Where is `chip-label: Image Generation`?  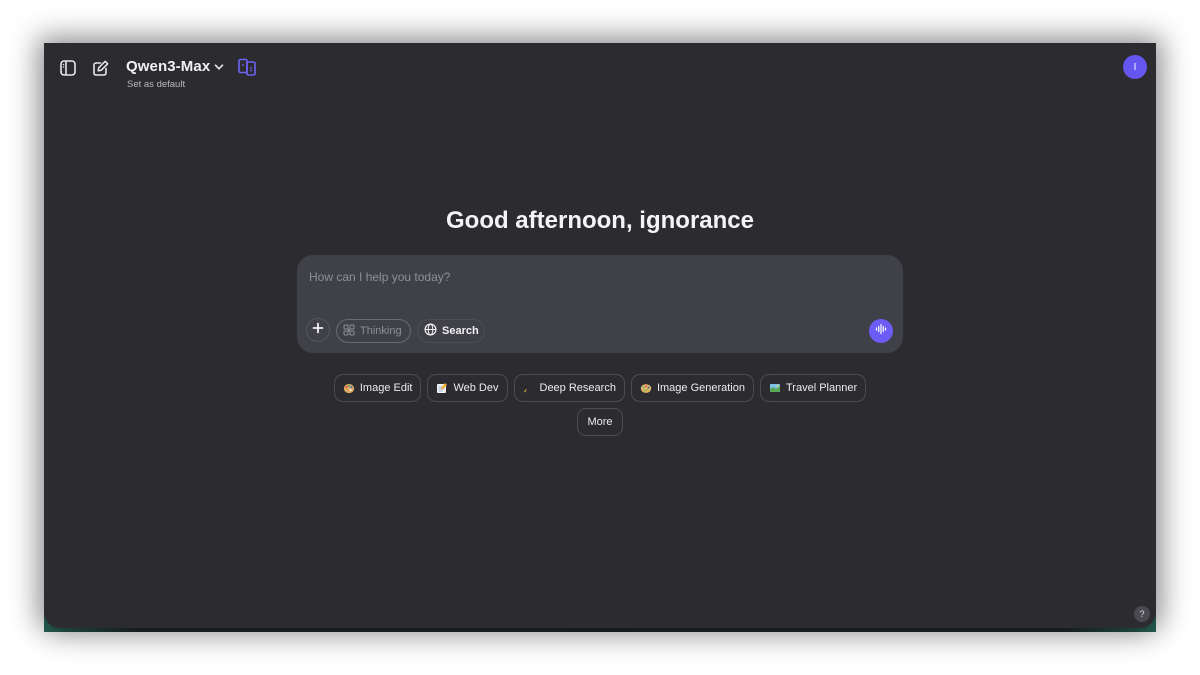
chip-label: Image Generation is located at coordinates (700, 388).